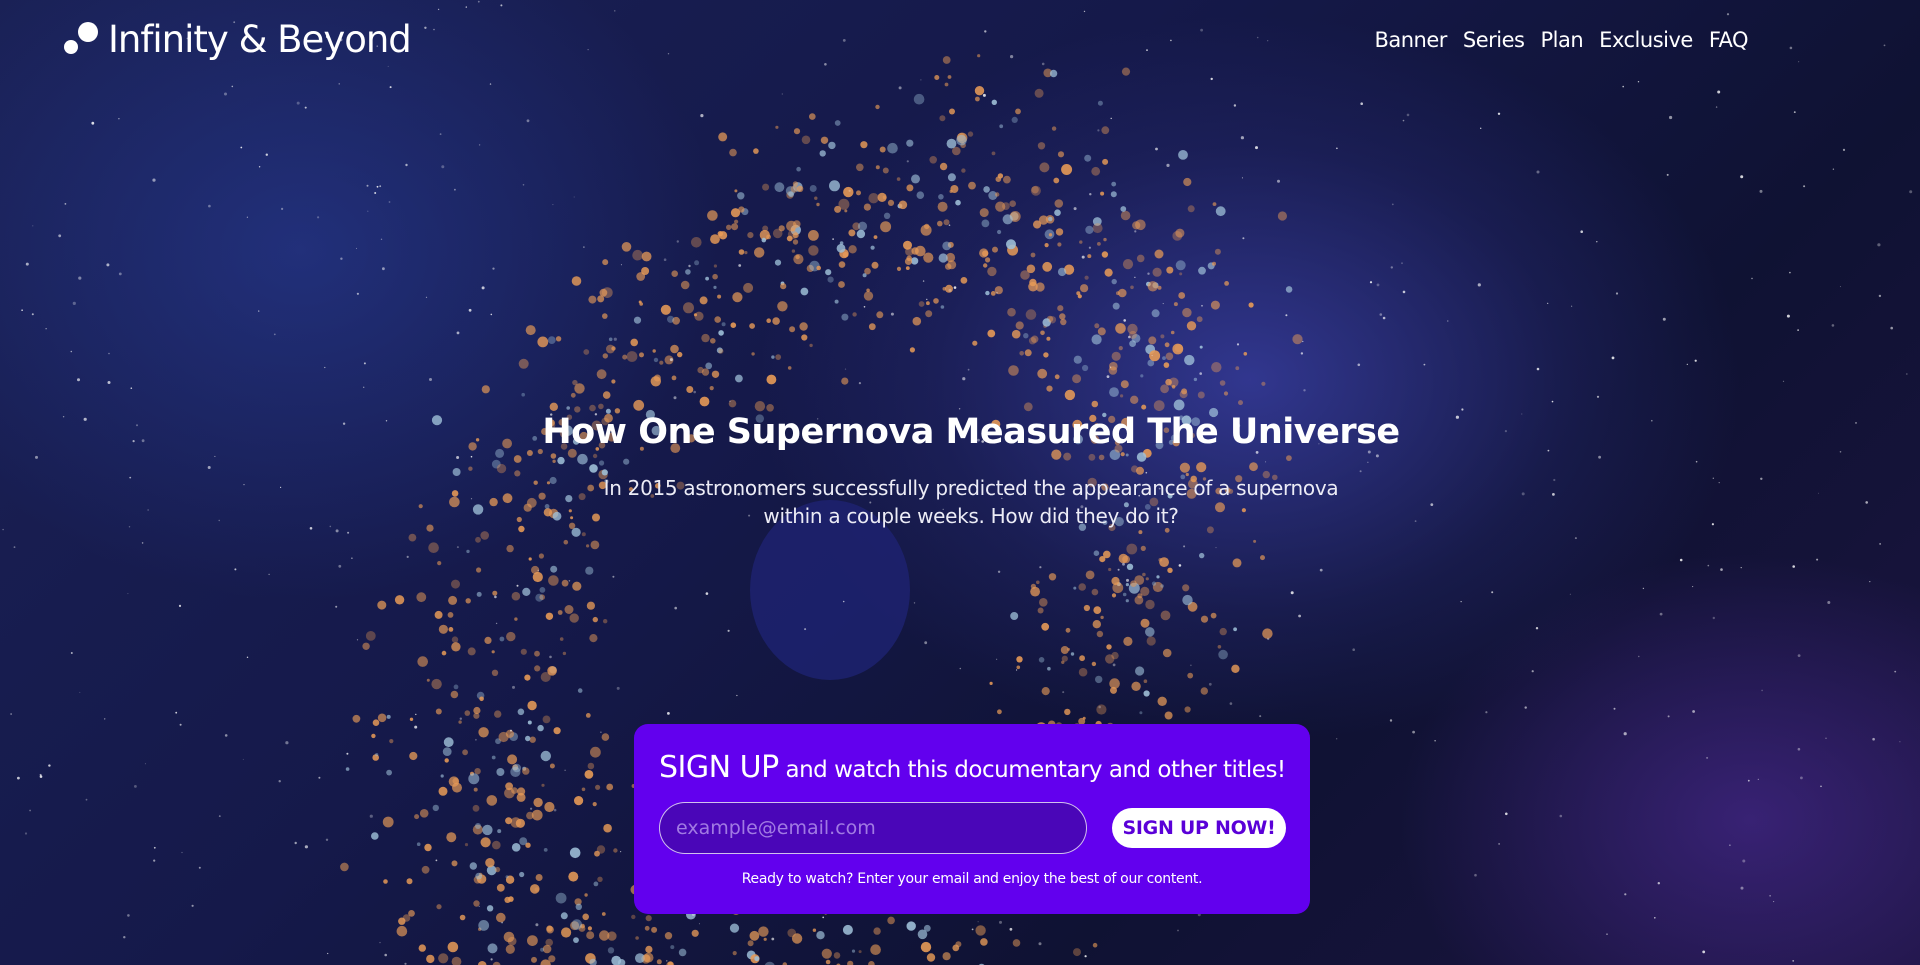 The image size is (1920, 965). Describe the element at coordinates (1729, 40) in the screenshot. I see `nav-item-faq: FAQ` at that location.